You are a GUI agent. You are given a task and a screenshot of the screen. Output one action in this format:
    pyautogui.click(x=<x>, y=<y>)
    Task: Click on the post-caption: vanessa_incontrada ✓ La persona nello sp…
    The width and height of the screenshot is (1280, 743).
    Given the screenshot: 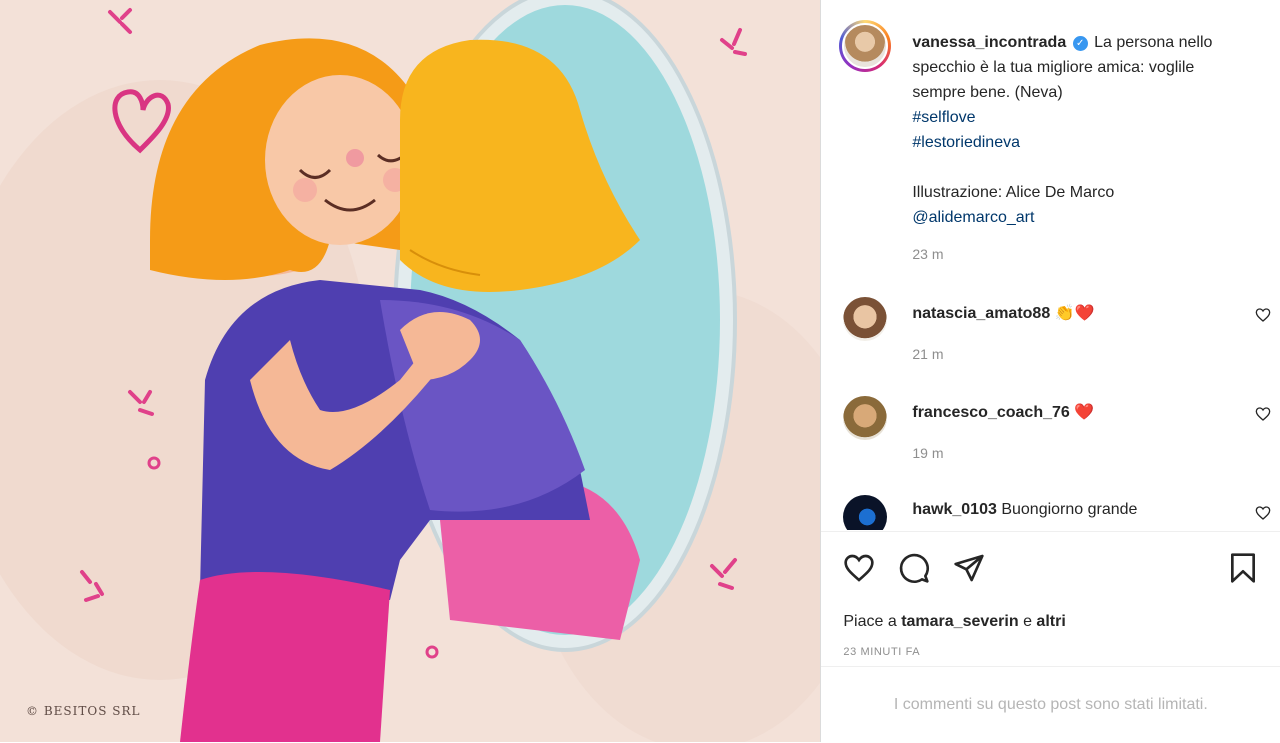 What is the action you would take?
    pyautogui.click(x=1072, y=130)
    